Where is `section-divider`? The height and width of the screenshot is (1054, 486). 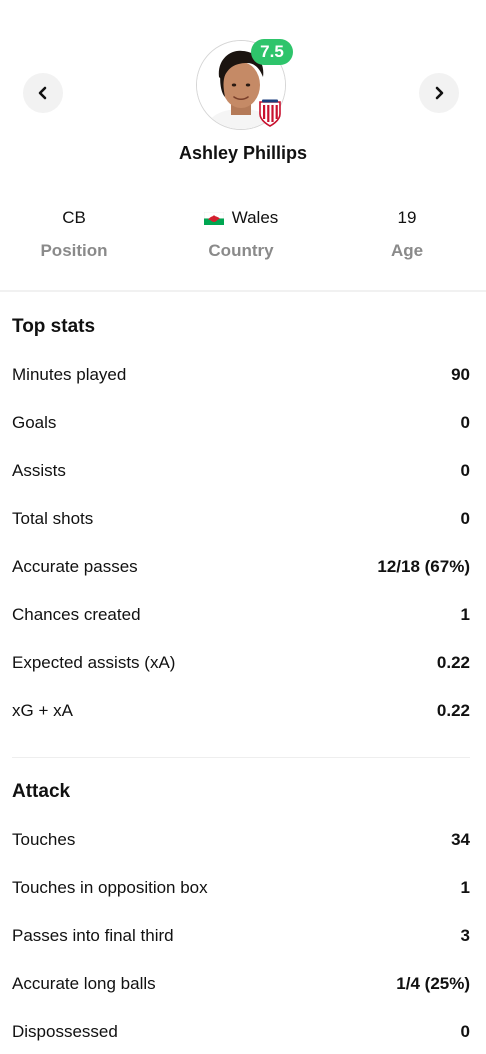 section-divider is located at coordinates (241, 757).